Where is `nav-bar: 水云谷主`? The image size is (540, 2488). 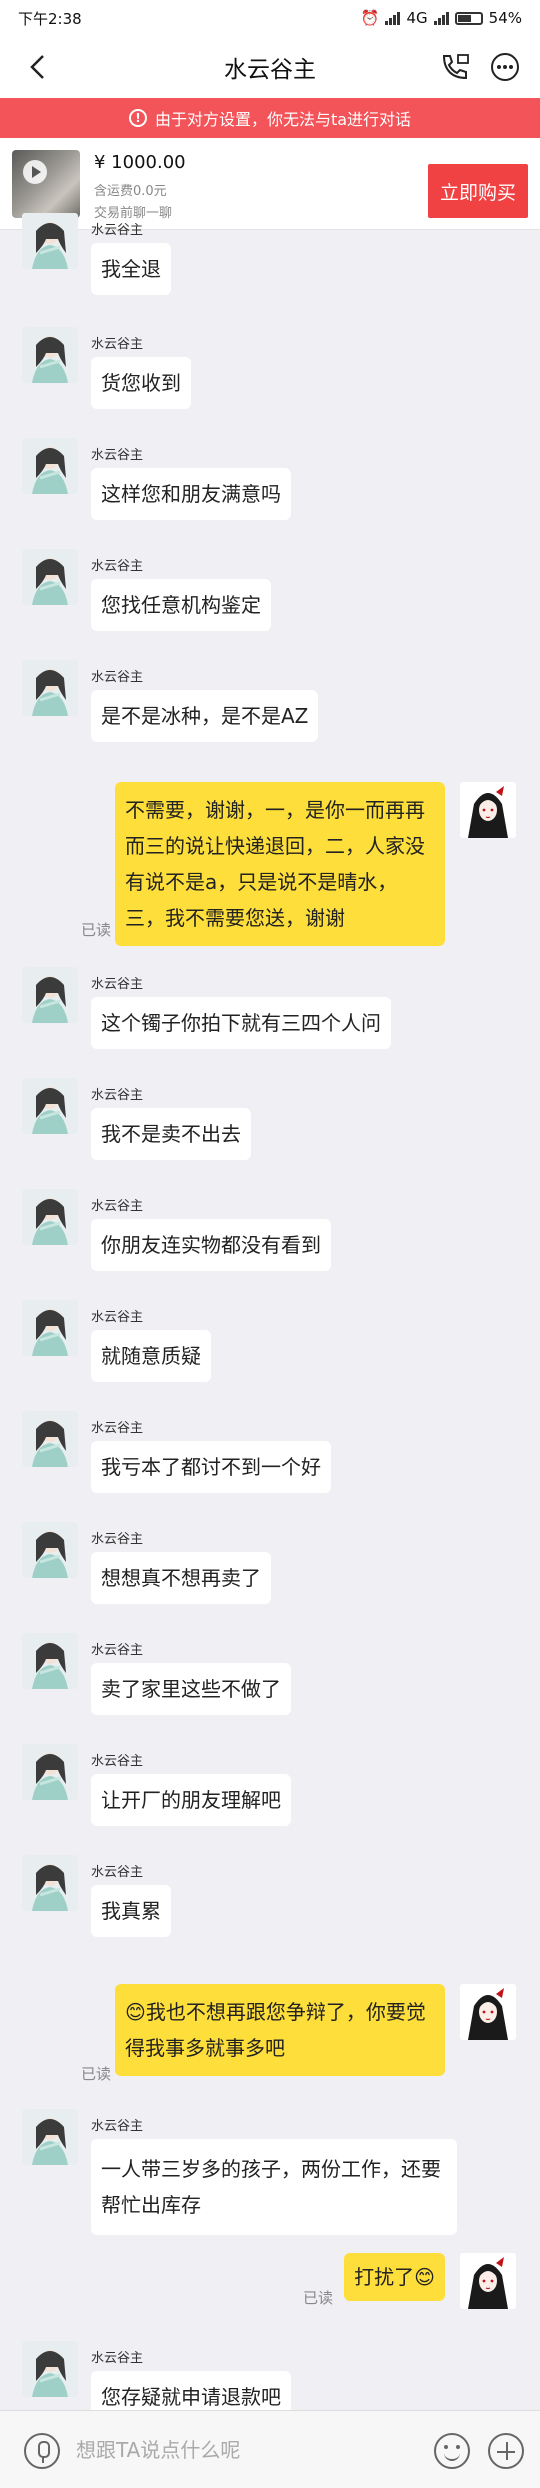 nav-bar: 水云谷主 is located at coordinates (270, 67).